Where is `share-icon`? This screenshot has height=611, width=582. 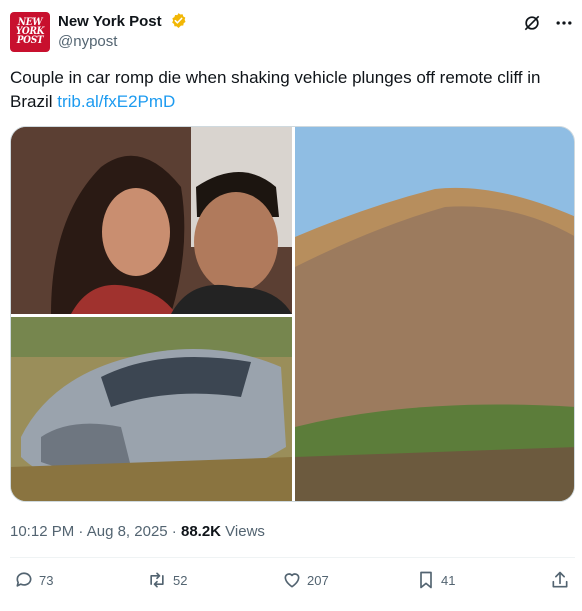 share-icon is located at coordinates (560, 579).